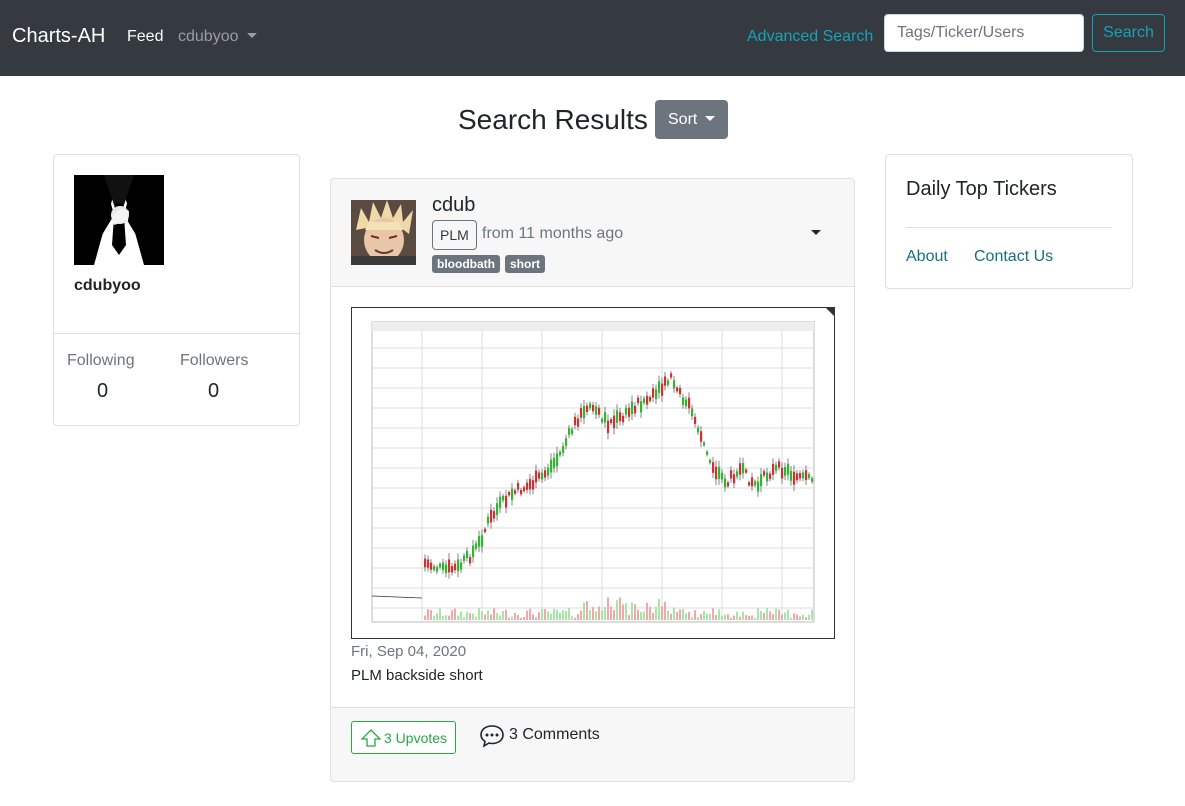 This screenshot has width=1185, height=806. What do you see at coordinates (553, 233) in the screenshot?
I see `post-timestamp: from 11 months ago` at bounding box center [553, 233].